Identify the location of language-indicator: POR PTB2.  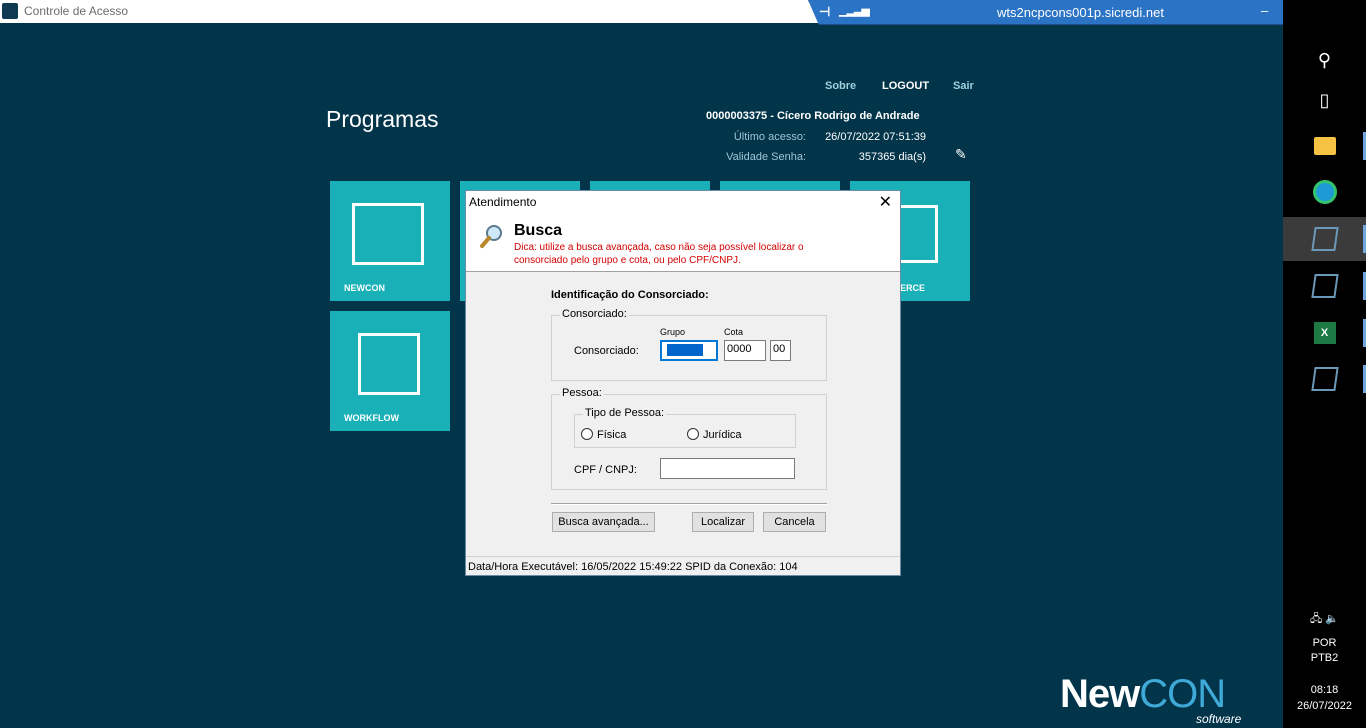
(1324, 651).